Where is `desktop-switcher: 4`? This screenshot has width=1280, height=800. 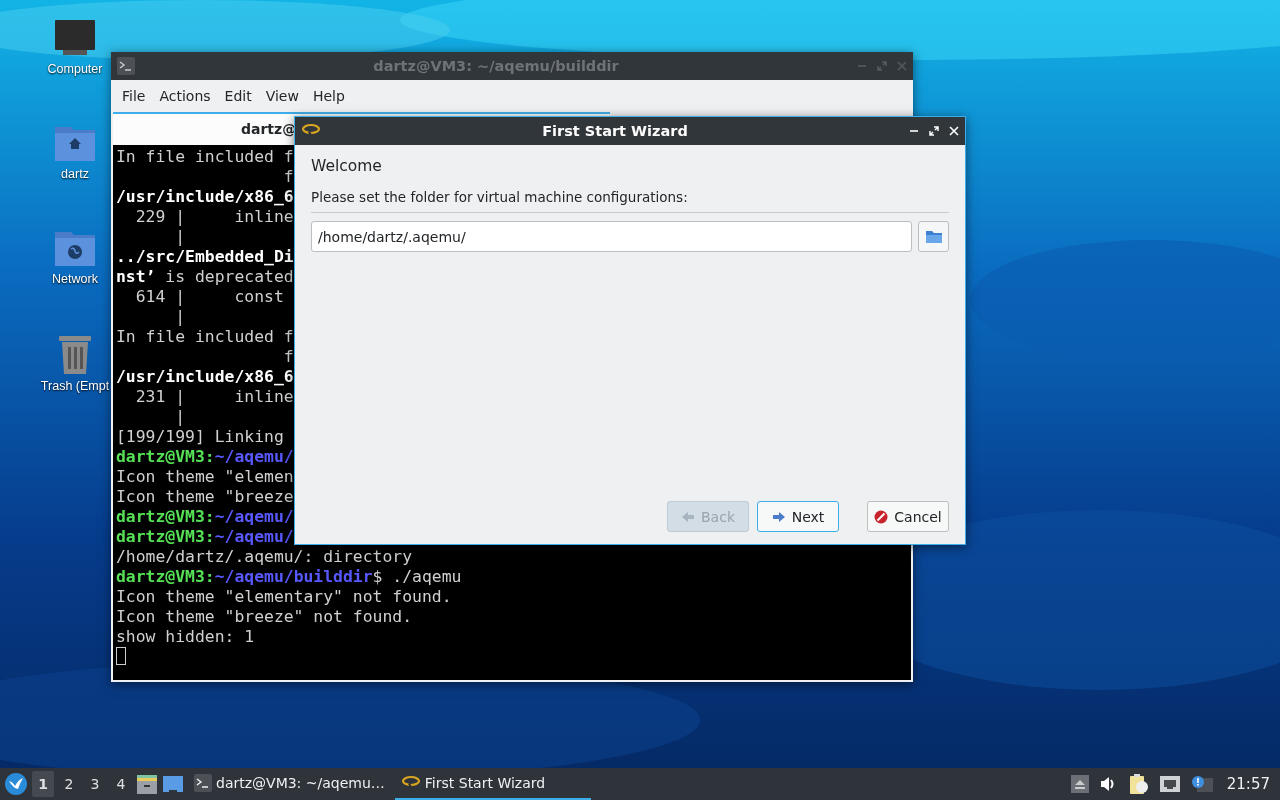 desktop-switcher: 4 is located at coordinates (121, 784).